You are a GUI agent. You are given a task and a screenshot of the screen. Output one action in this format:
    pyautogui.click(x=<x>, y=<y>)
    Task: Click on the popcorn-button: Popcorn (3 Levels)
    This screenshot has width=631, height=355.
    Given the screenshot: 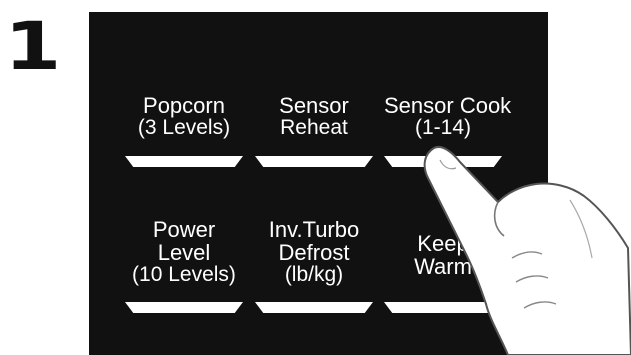 What is the action you would take?
    pyautogui.click(x=184, y=130)
    